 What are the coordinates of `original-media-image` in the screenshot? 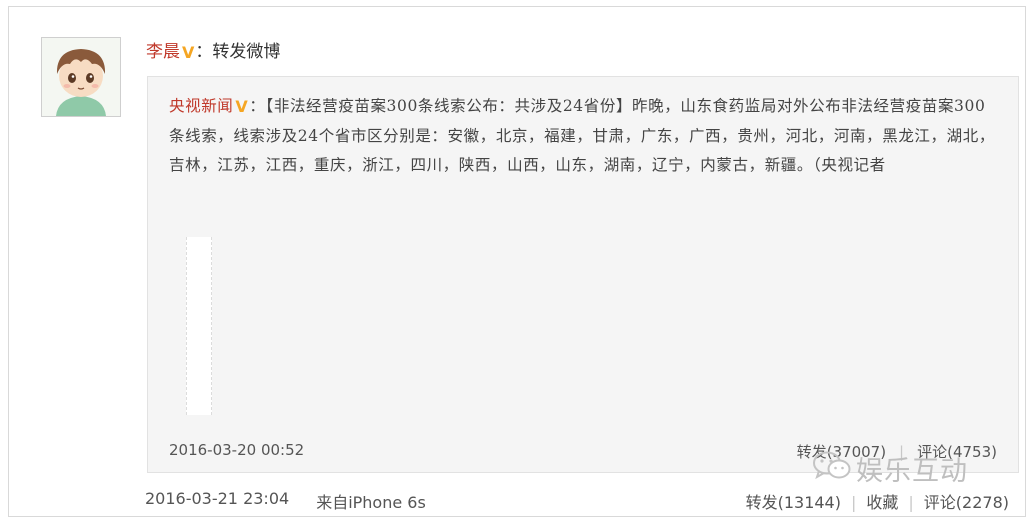 It's located at (199, 326).